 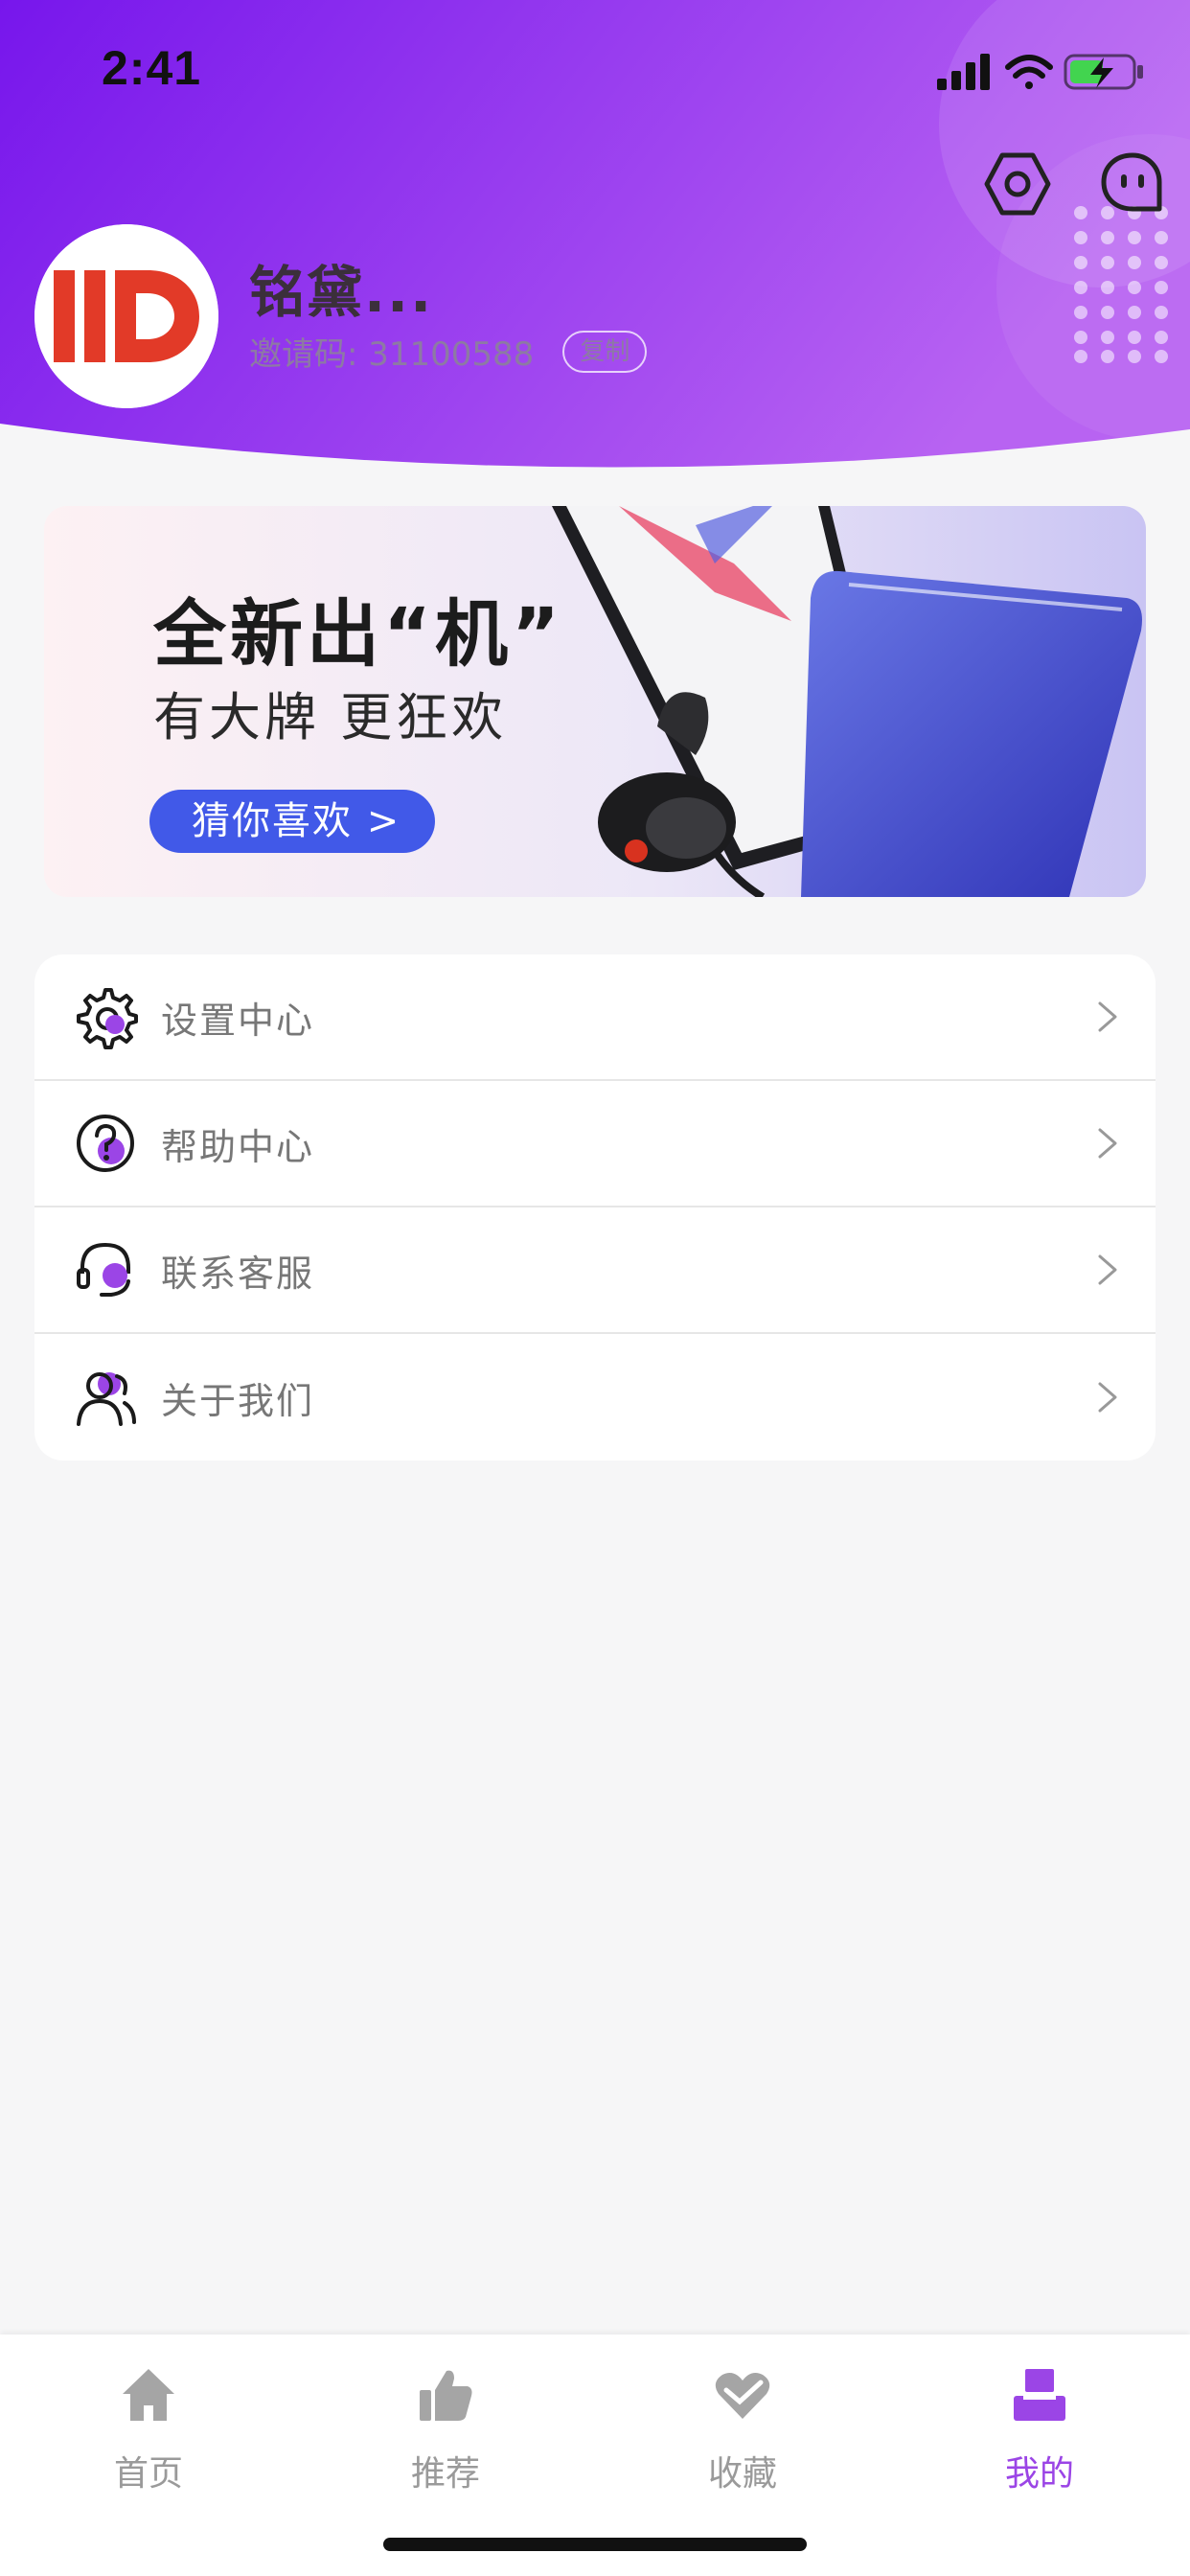 What do you see at coordinates (238, 1273) in the screenshot?
I see `menu-item-label: 联系客服` at bounding box center [238, 1273].